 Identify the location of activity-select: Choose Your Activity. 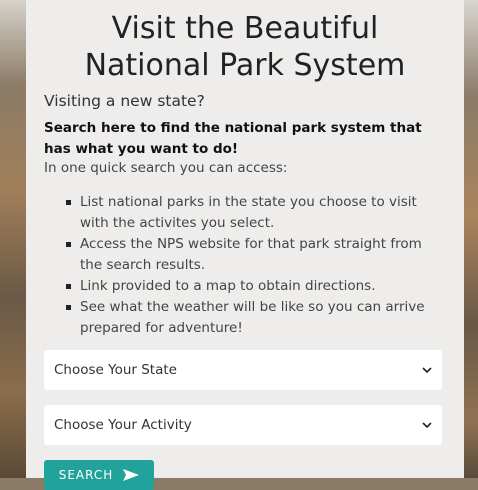
(243, 425).